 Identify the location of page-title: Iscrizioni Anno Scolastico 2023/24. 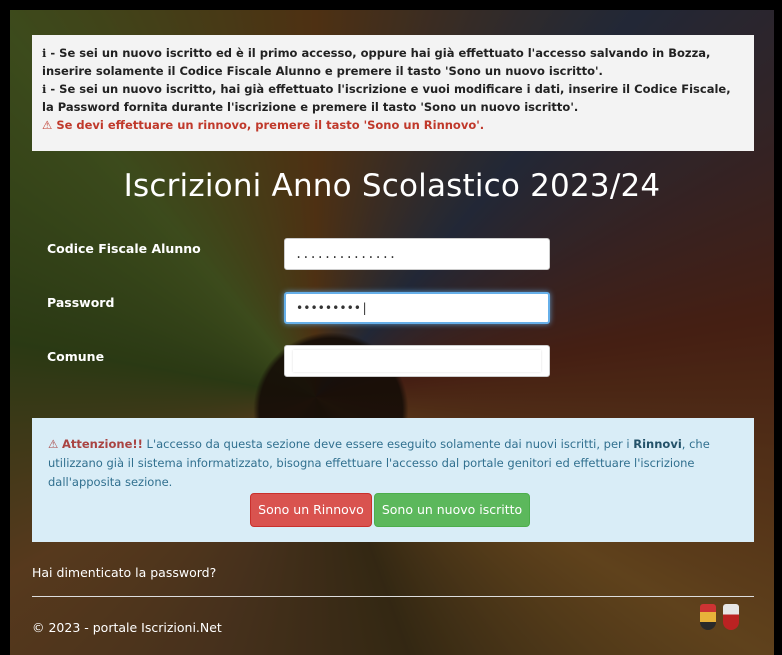
(392, 186).